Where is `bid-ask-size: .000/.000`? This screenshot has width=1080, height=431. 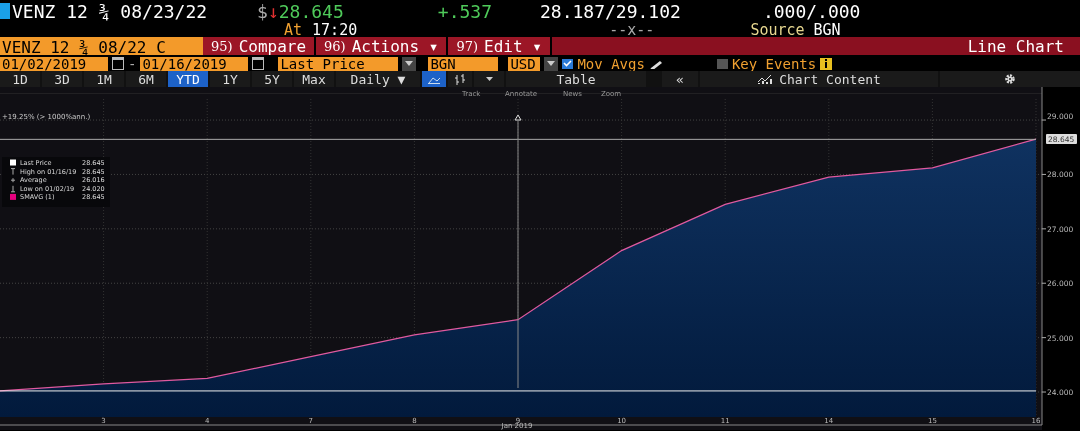
bid-ask-size: .000/.000 is located at coordinates (811, 11).